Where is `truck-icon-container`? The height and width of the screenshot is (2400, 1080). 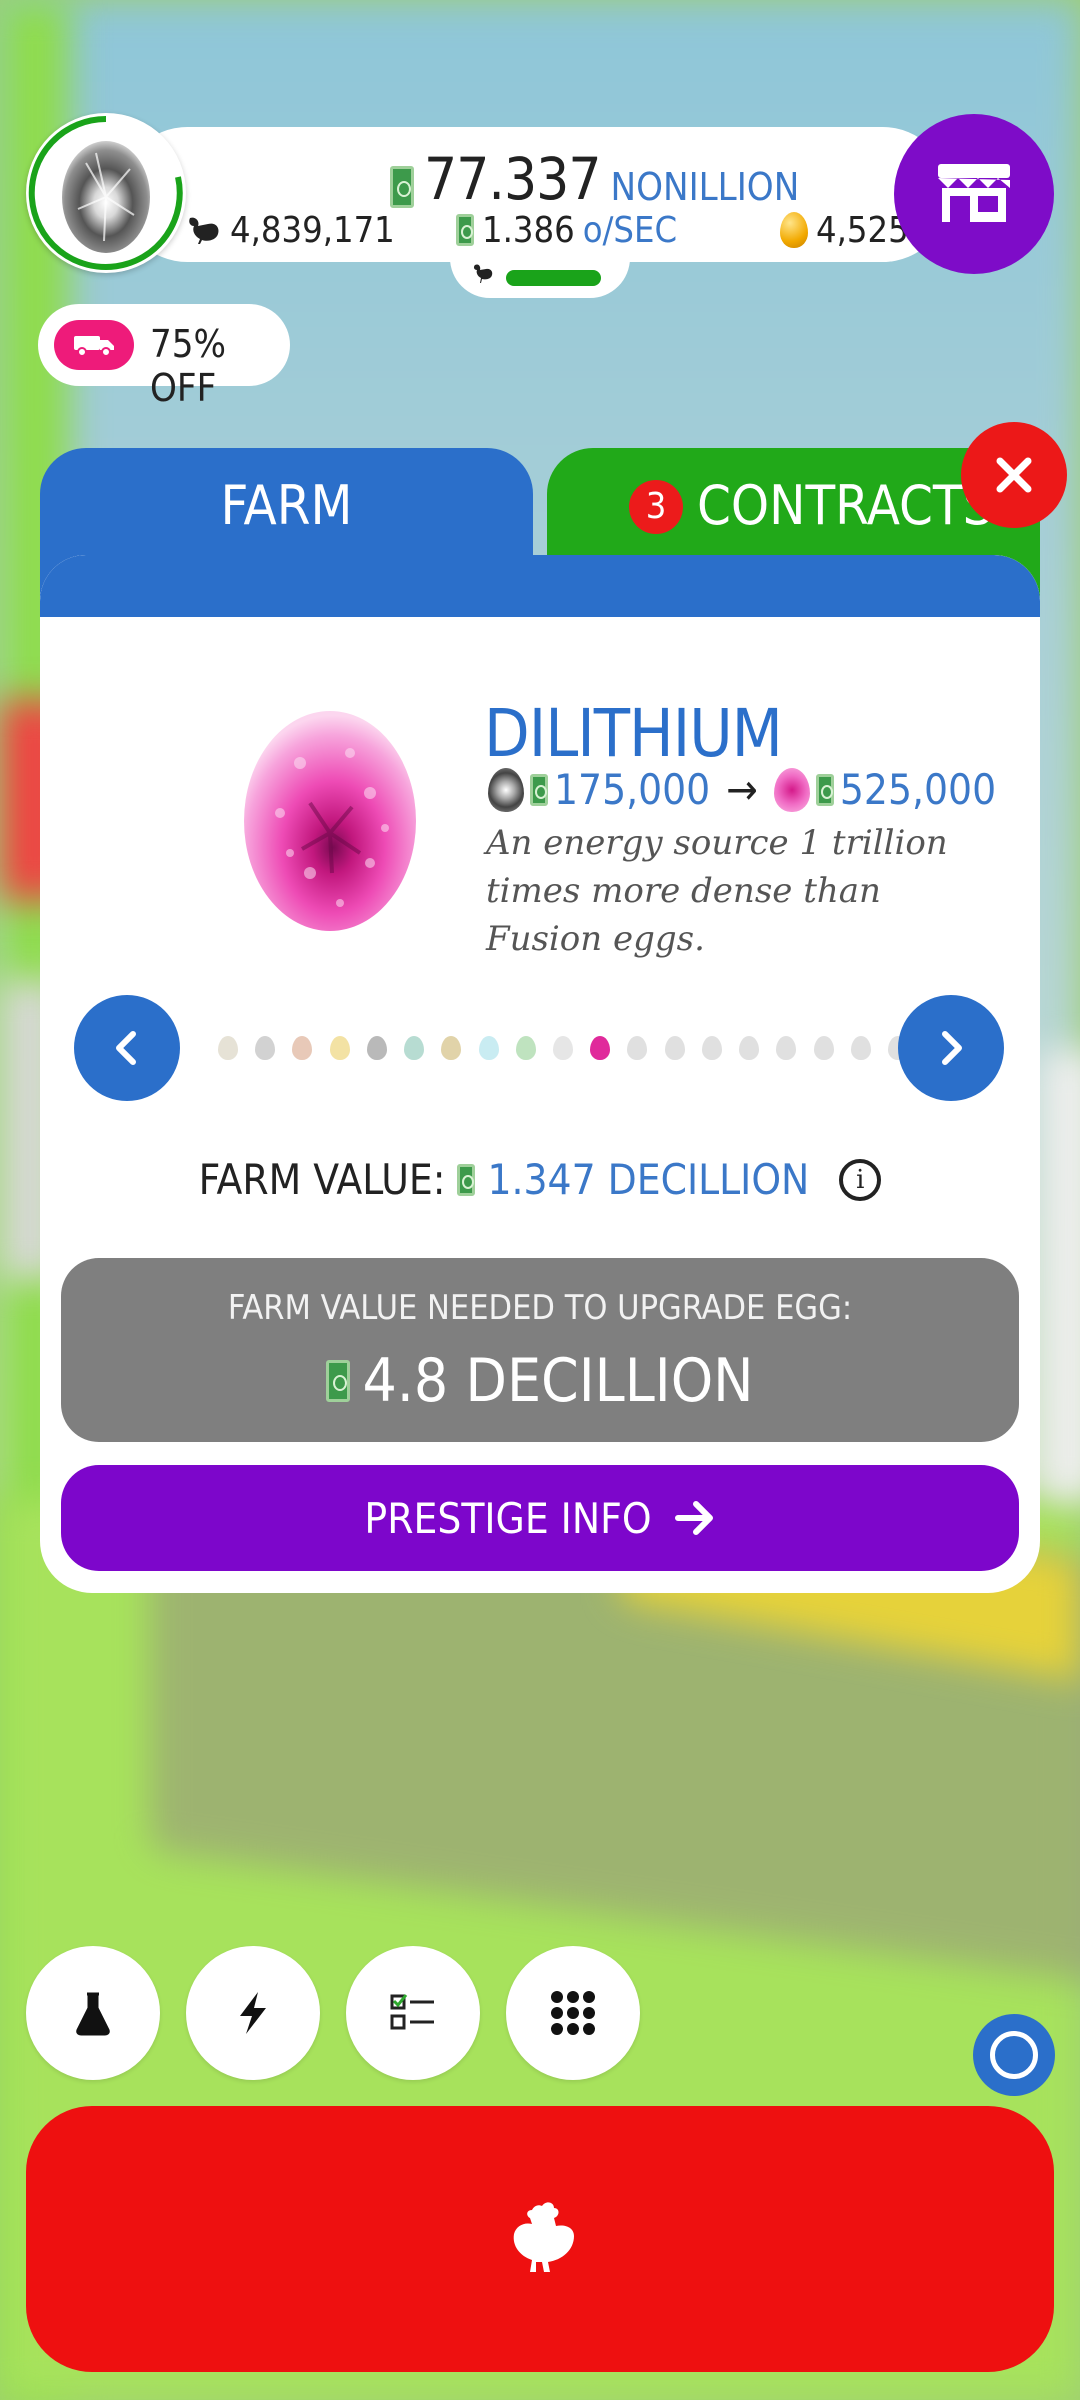 truck-icon-container is located at coordinates (94, 345).